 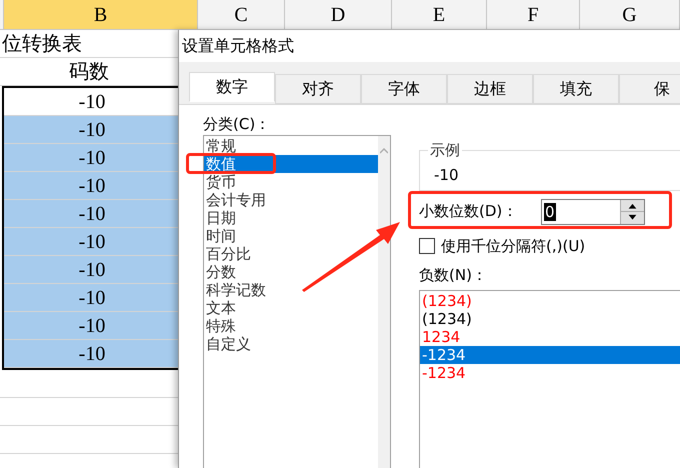 What do you see at coordinates (291, 326) in the screenshot?
I see `category-item: 特殊` at bounding box center [291, 326].